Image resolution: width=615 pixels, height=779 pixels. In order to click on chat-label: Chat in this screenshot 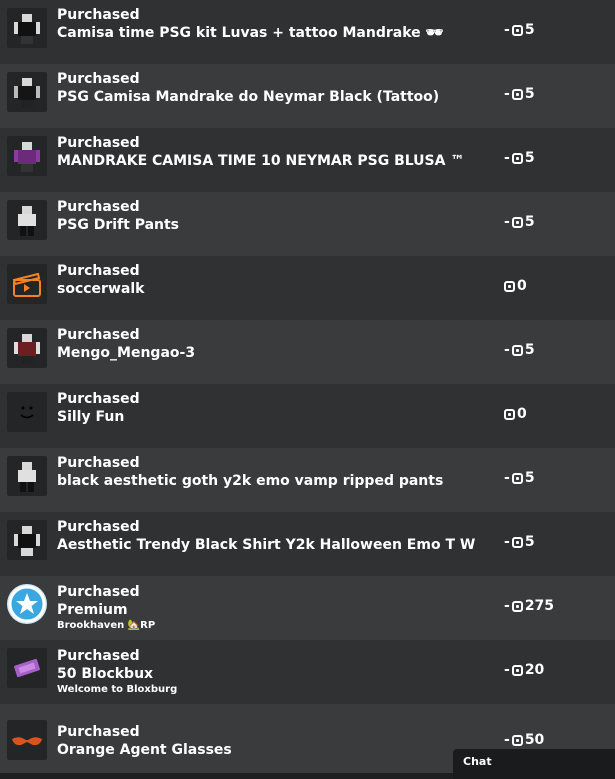, I will do `click(477, 761)`.